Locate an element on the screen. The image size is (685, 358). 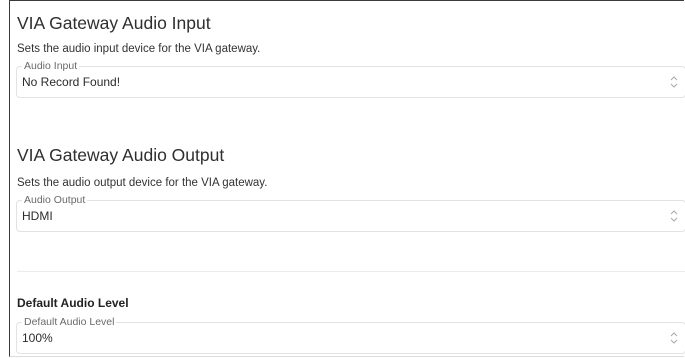
audio-input-select: Audio Input No Record Found! is located at coordinates (350, 79).